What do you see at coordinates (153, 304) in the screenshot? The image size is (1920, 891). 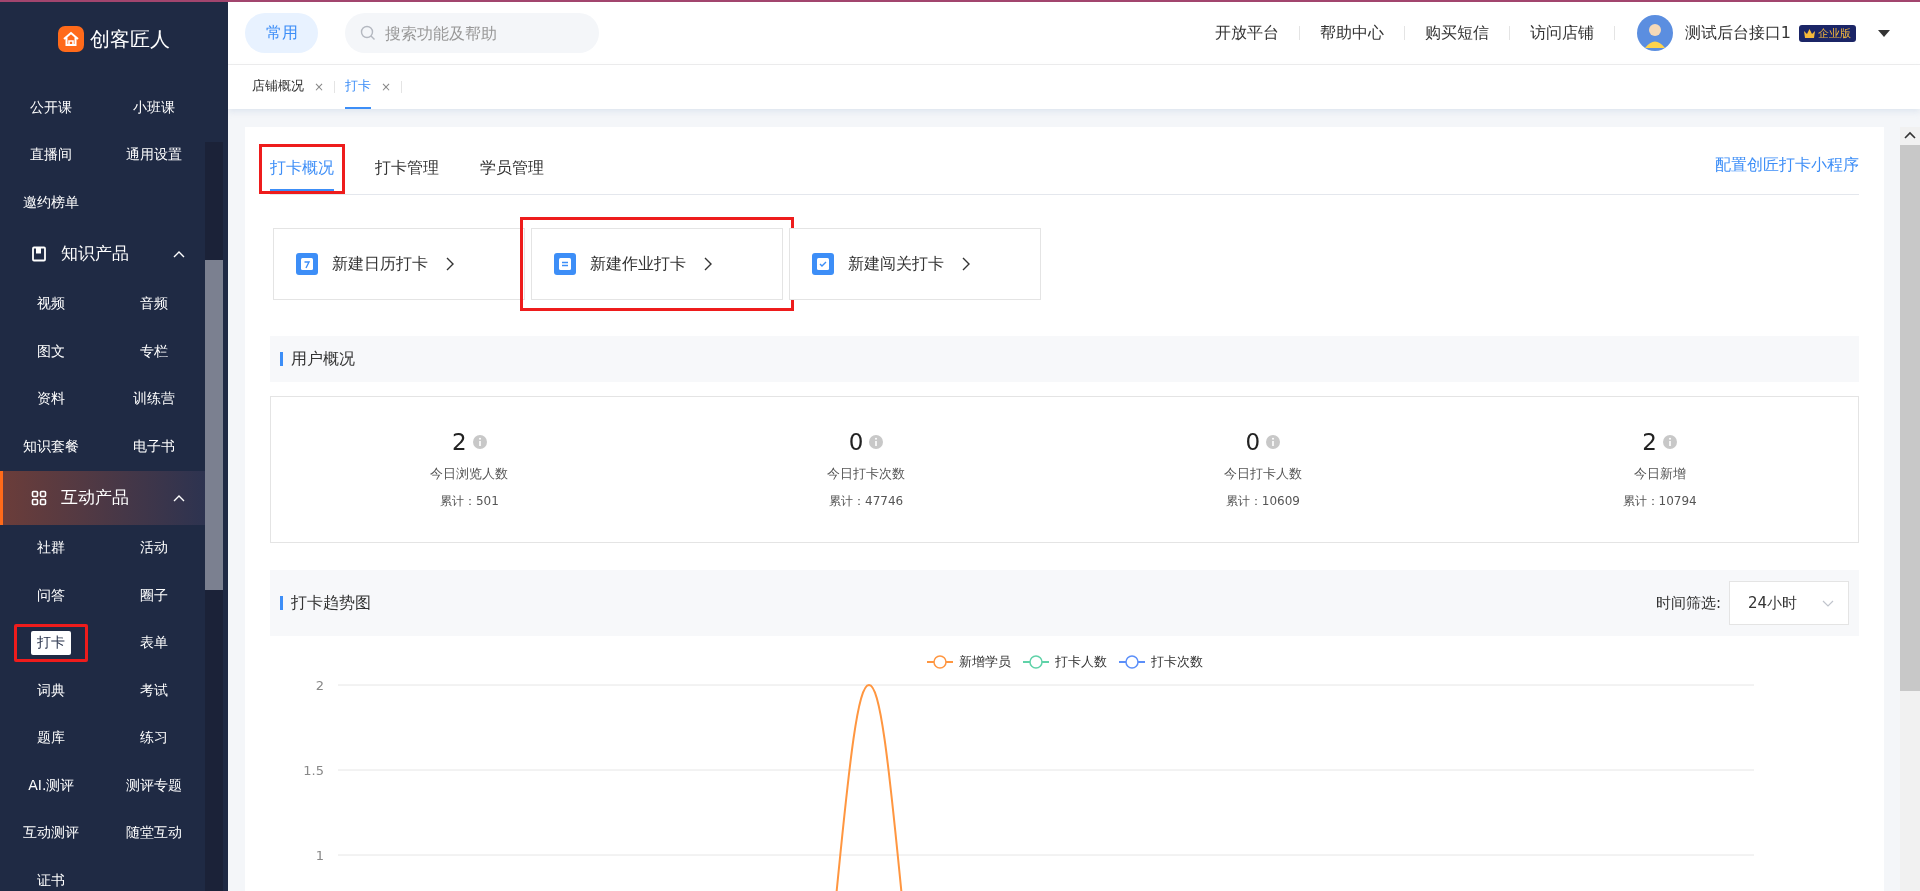 I see `menu-item: 音频` at bounding box center [153, 304].